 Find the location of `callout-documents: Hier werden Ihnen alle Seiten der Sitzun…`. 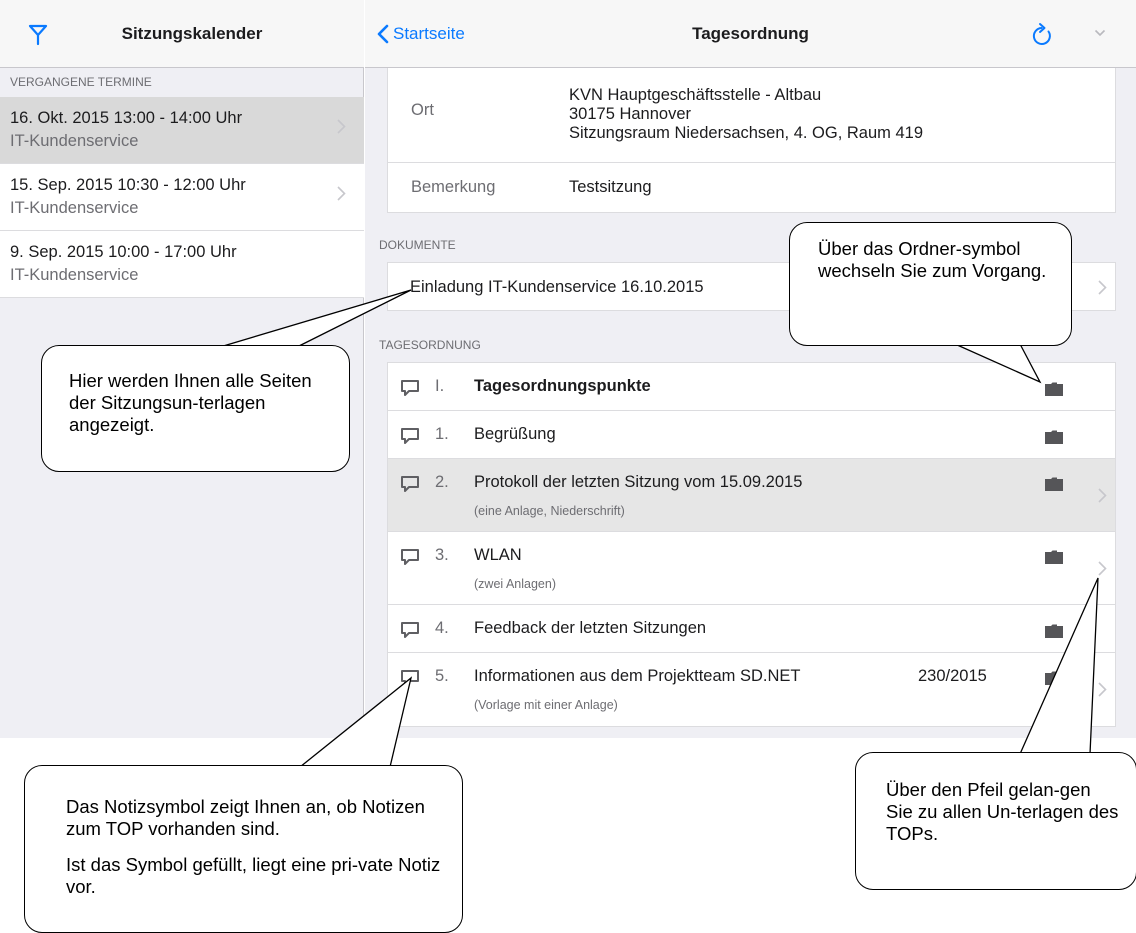

callout-documents: Hier werden Ihnen alle Seiten der Sitzun… is located at coordinates (195, 408).